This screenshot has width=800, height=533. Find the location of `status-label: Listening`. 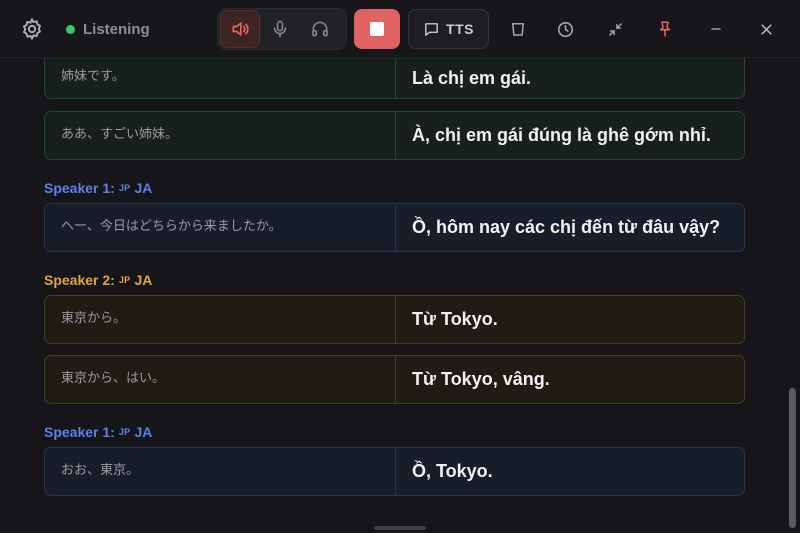

status-label: Listening is located at coordinates (116, 29).